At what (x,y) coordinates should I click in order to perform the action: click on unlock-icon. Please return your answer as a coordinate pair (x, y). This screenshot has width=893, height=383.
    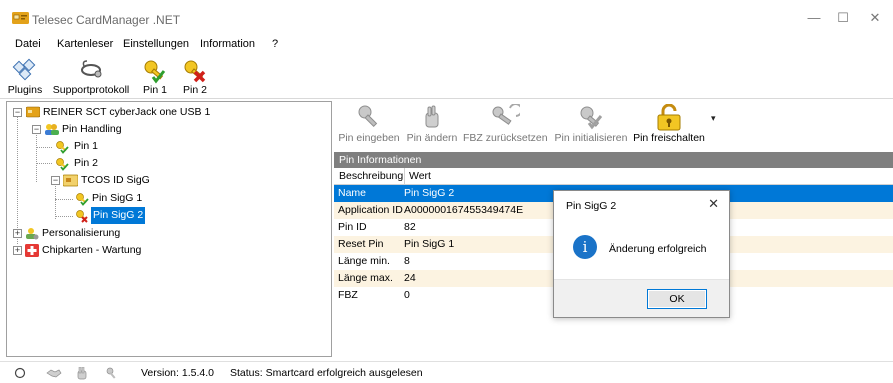
    Looking at the image, I should click on (669, 117).